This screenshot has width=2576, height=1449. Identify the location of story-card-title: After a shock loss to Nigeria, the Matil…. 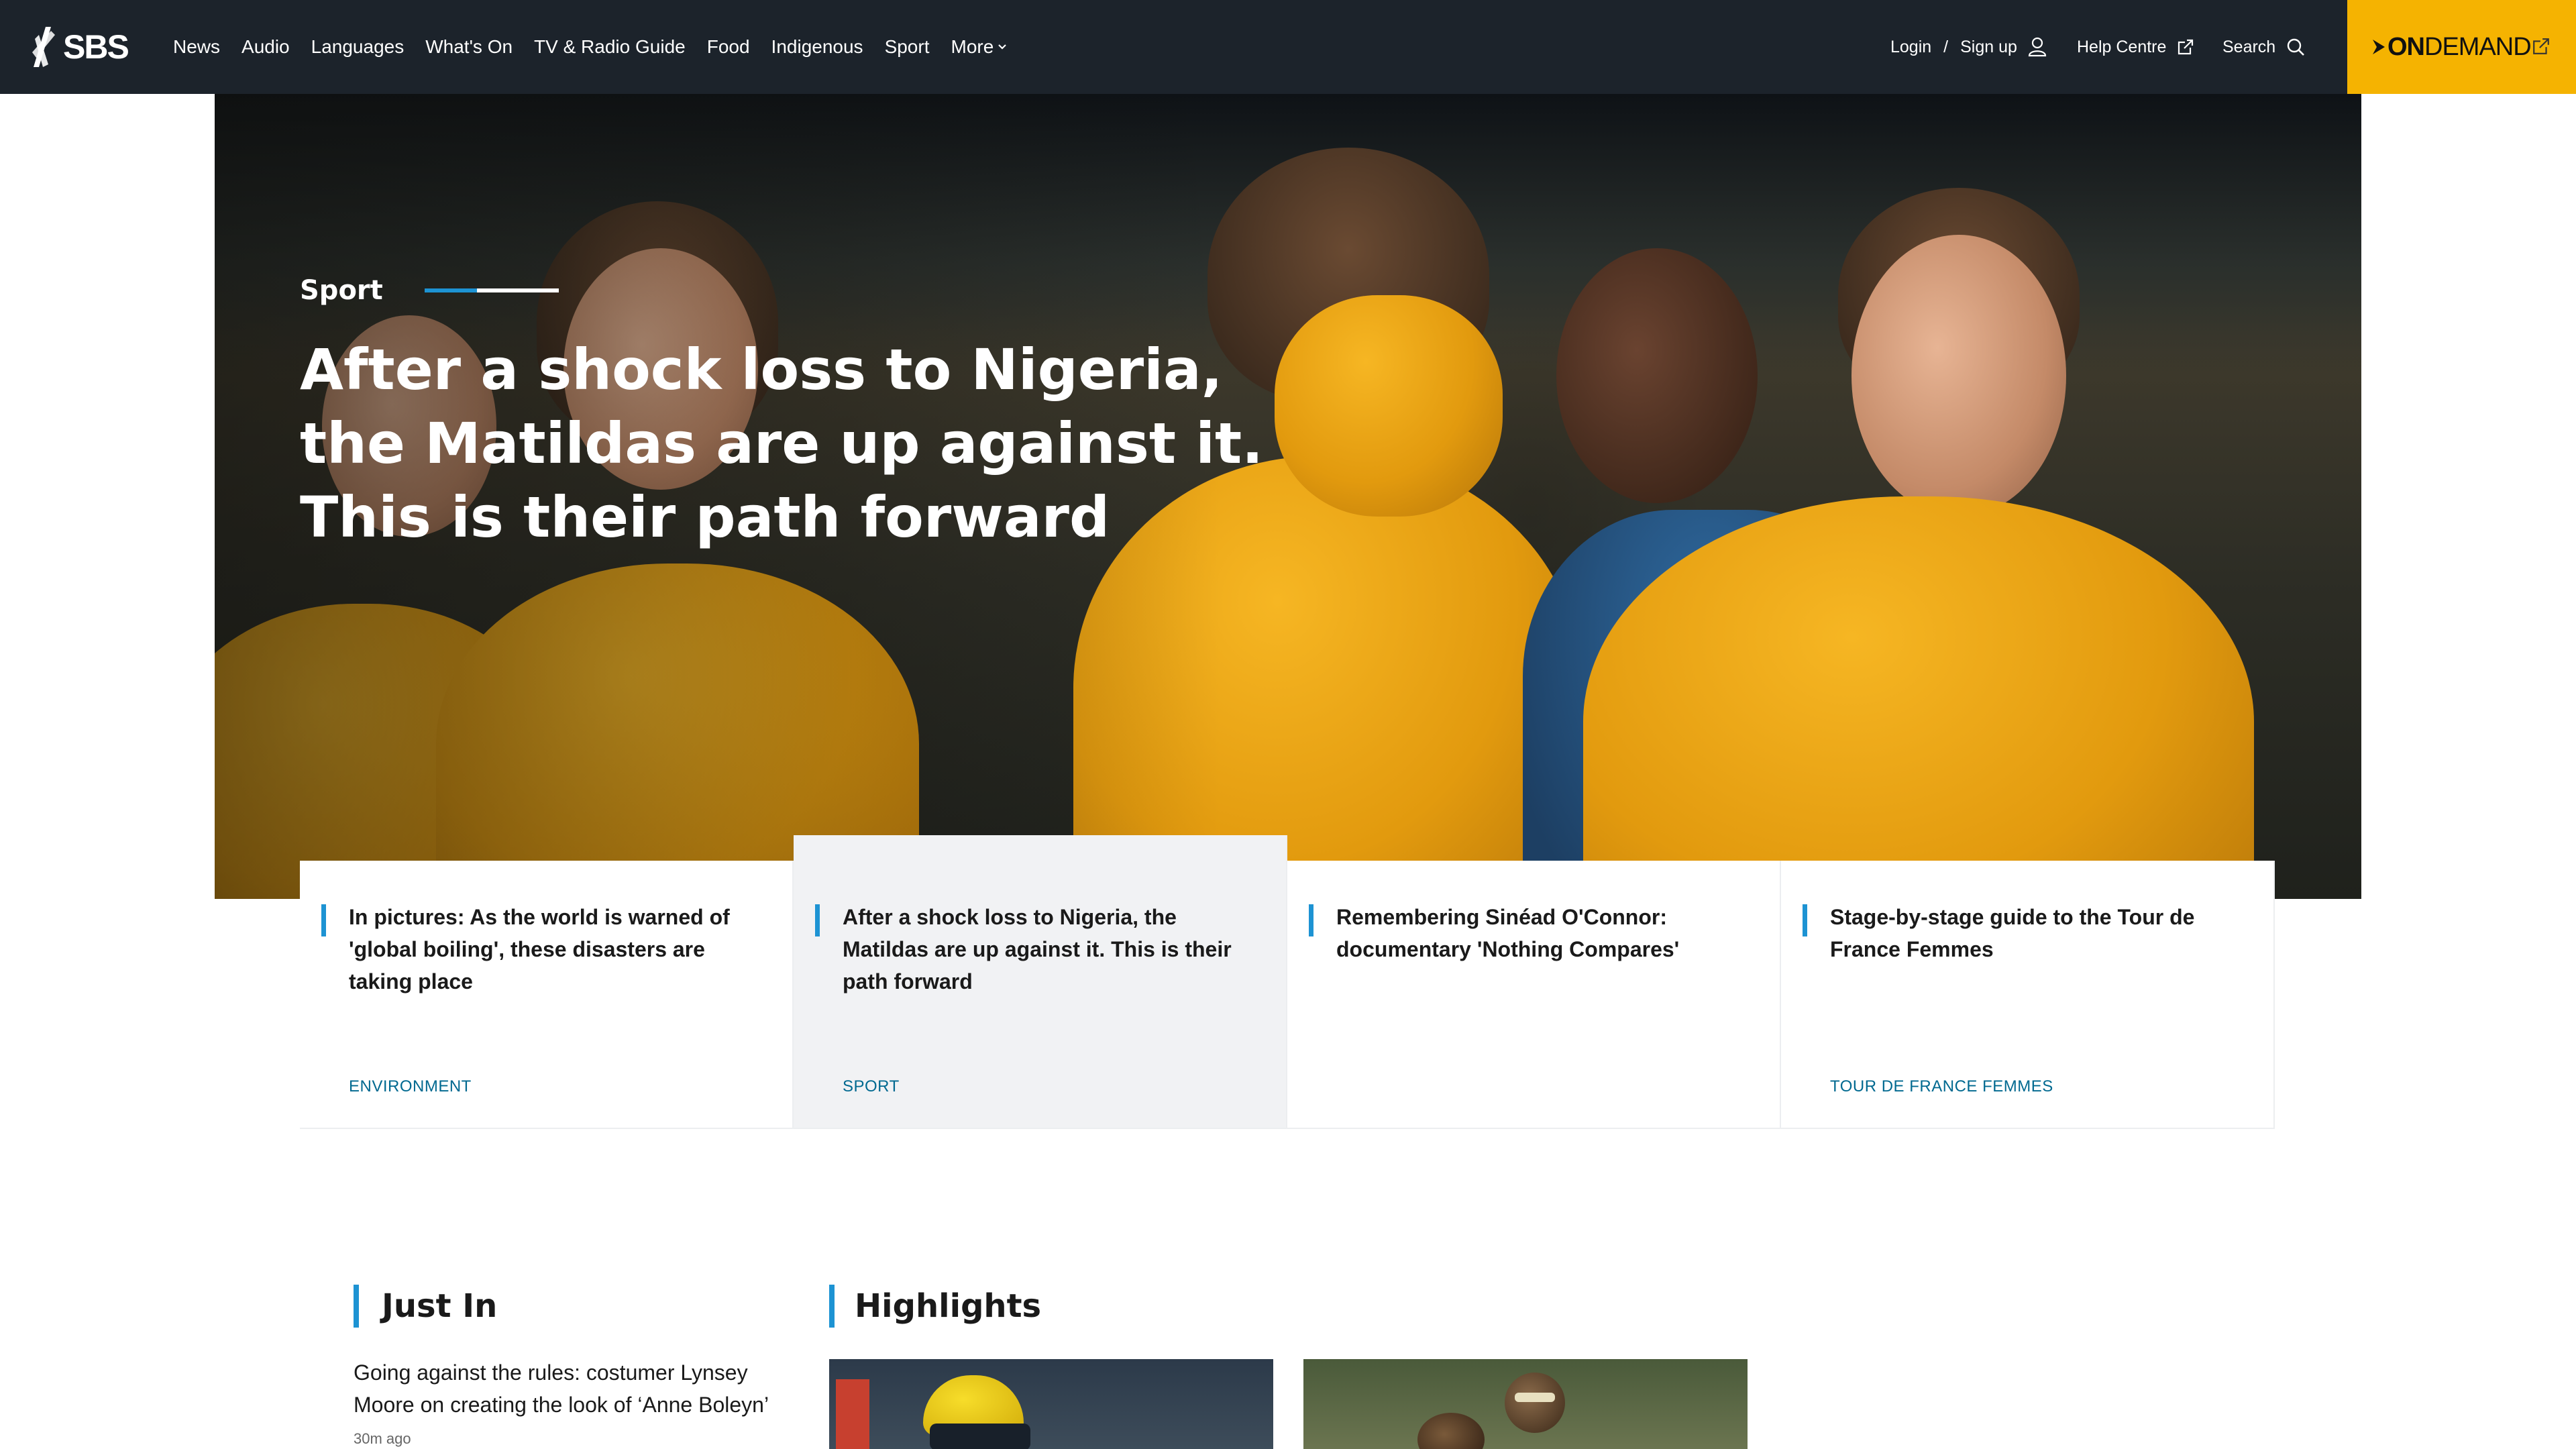
(1037, 949).